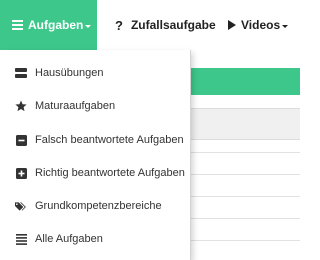 The image size is (320, 260). Describe the element at coordinates (69, 73) in the screenshot. I see `menu-item-label: Hausübungen` at that location.